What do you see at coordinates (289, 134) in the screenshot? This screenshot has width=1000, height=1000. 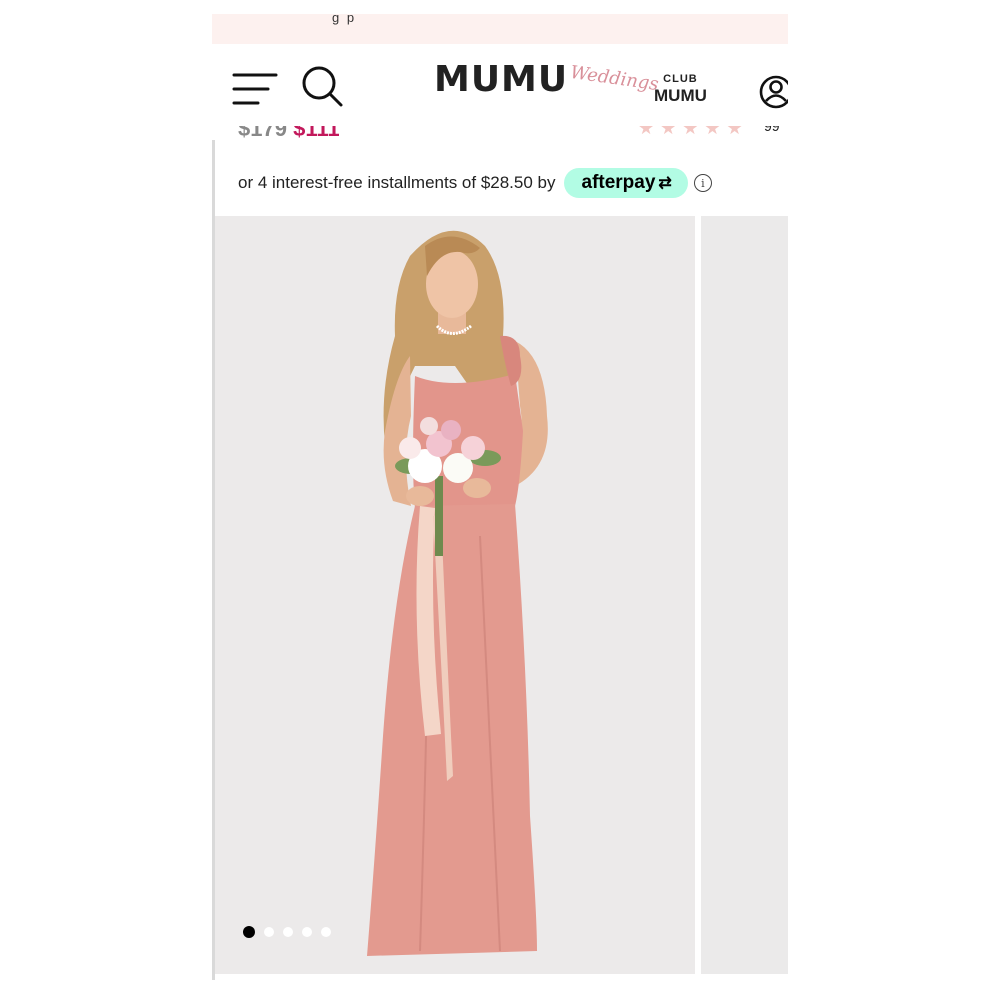 I see `price-group: $179 $111` at bounding box center [289, 134].